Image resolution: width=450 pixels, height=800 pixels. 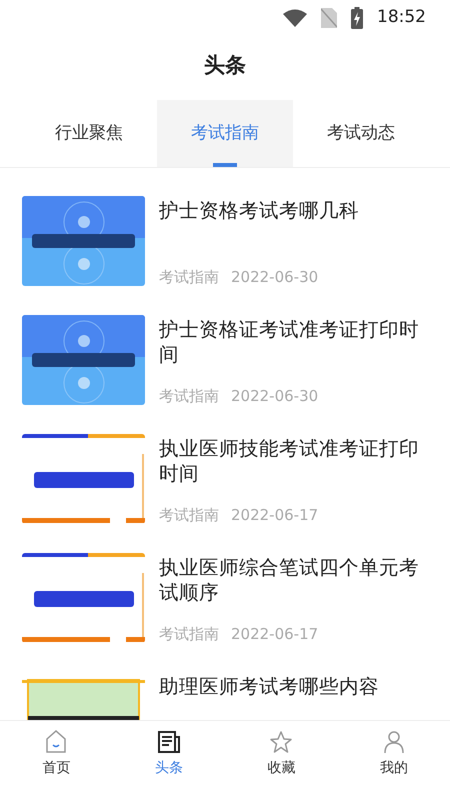 I want to click on battery-icon, so click(x=357, y=18).